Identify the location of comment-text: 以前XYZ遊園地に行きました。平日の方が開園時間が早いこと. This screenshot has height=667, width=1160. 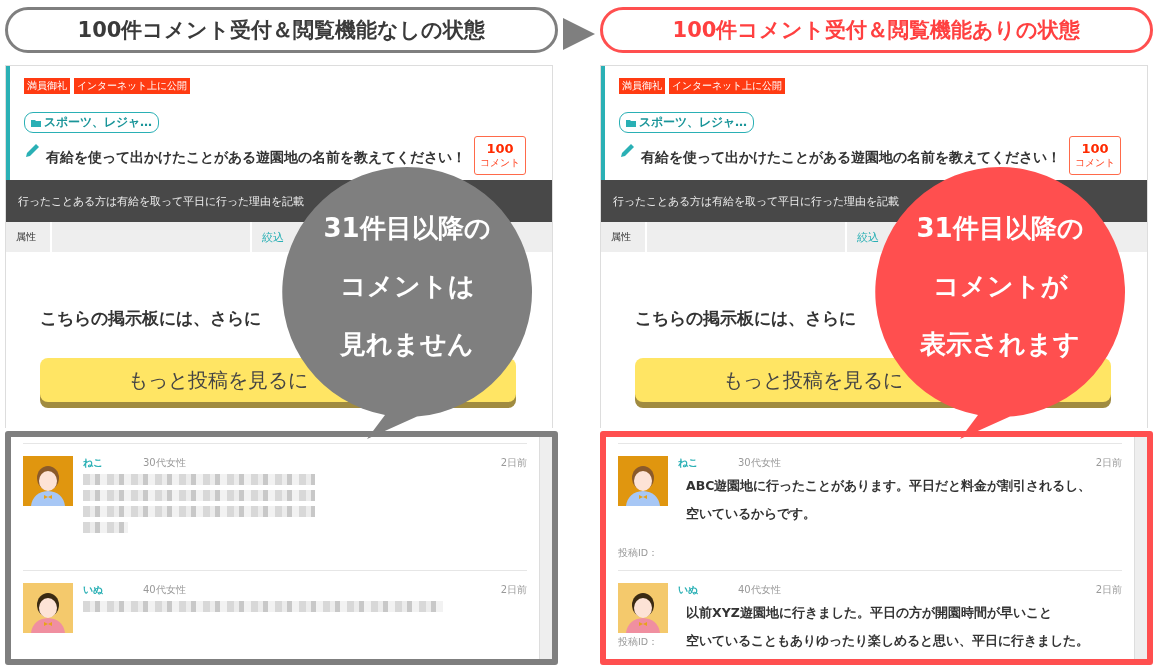
(869, 612).